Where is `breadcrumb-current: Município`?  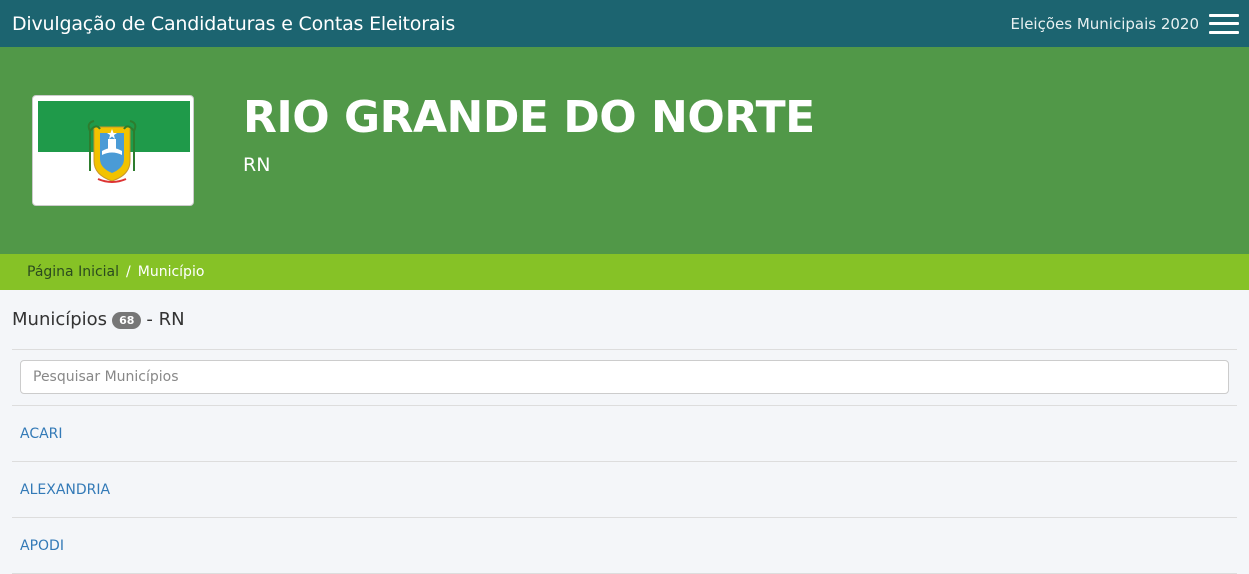
breadcrumb-current: Município is located at coordinates (171, 272).